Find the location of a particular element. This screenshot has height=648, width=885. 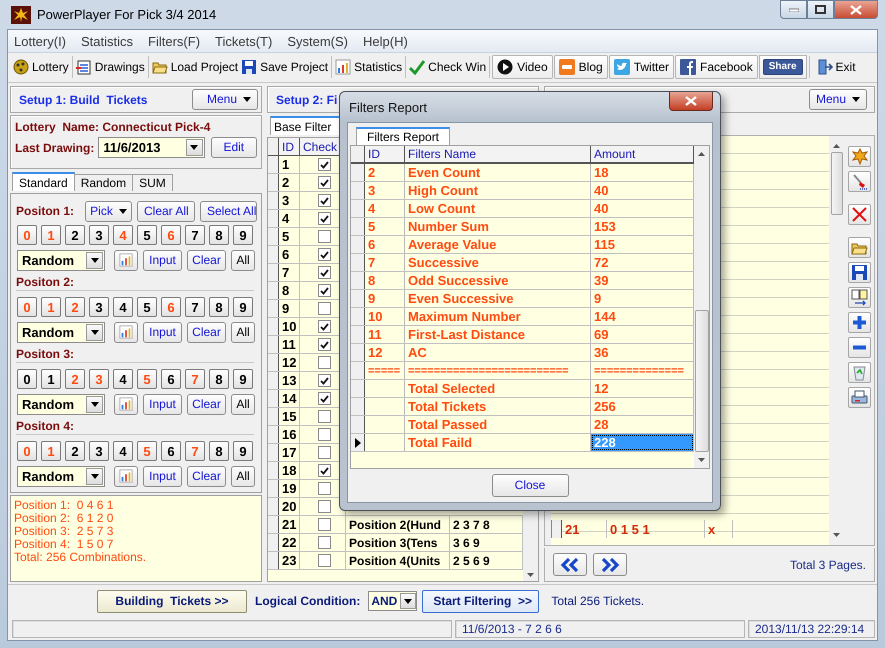

column-header: Amount is located at coordinates (642, 154).